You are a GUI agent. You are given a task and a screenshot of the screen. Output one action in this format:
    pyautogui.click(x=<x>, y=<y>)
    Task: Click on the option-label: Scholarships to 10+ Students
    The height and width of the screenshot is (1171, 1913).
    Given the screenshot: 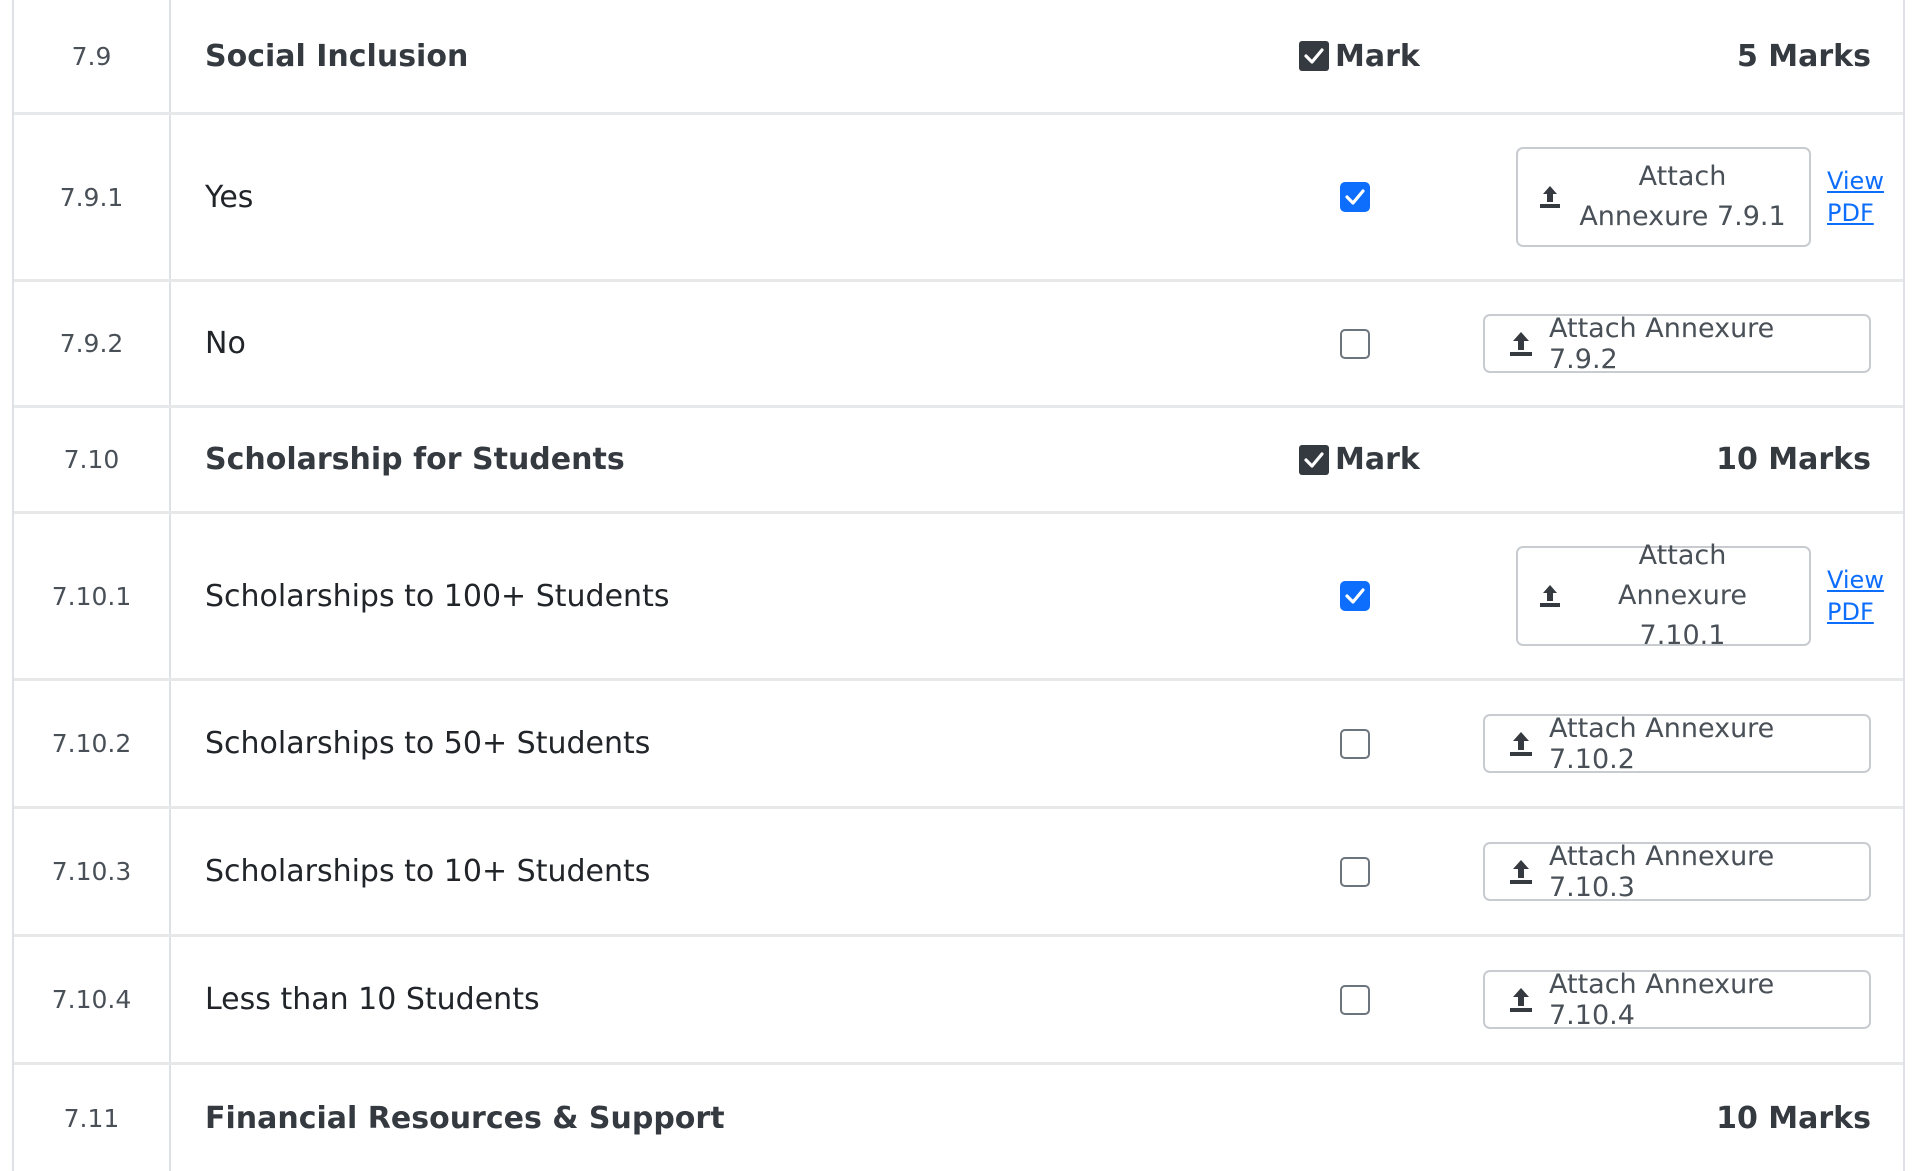 What is the action you would take?
    pyautogui.click(x=428, y=871)
    